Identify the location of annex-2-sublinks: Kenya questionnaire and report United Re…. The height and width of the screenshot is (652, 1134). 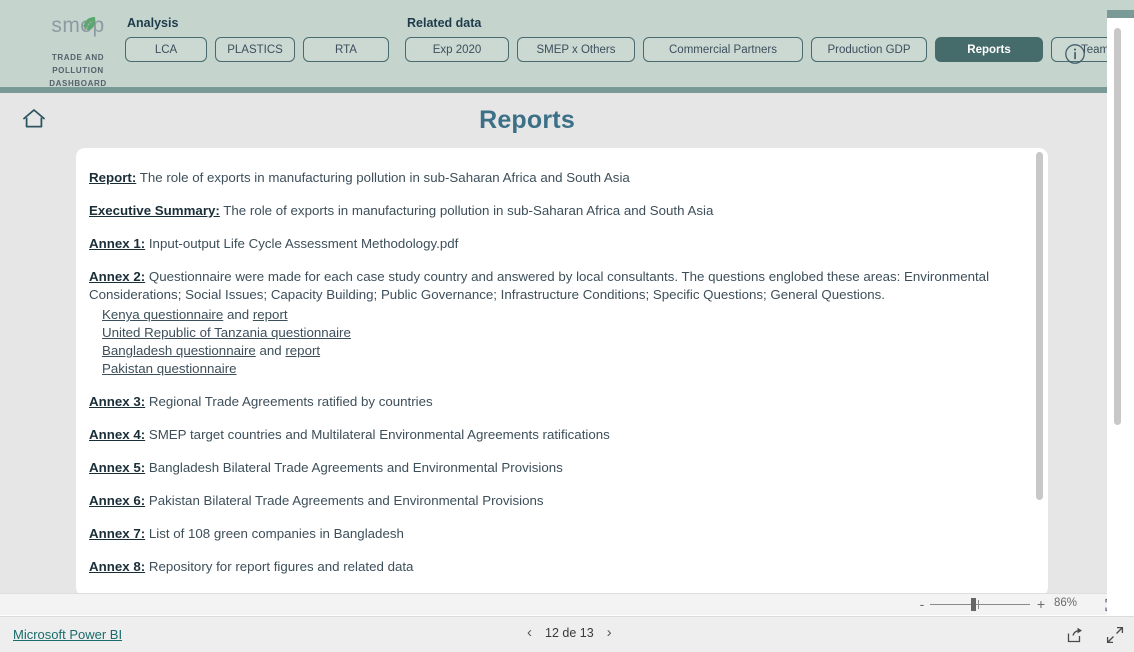
(554, 342).